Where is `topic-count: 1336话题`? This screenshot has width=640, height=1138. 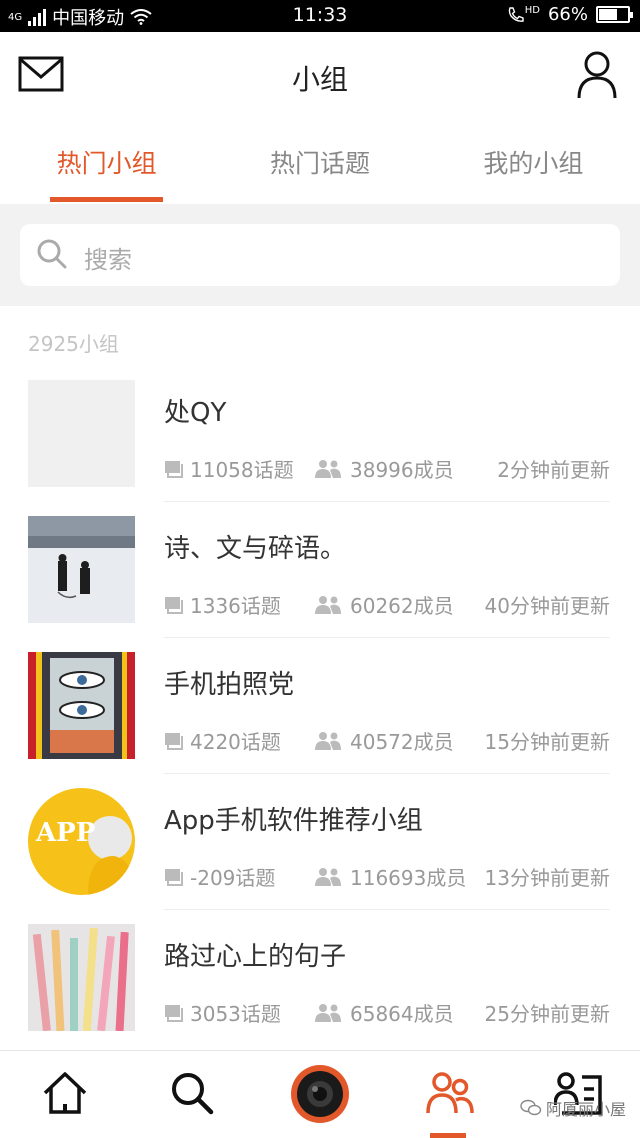 topic-count: 1336话题 is located at coordinates (235, 606).